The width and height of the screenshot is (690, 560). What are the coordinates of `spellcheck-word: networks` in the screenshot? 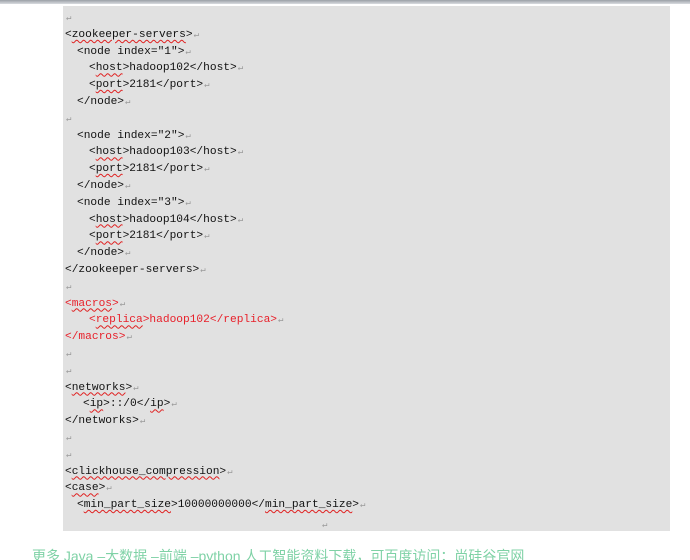 It's located at (98, 387).